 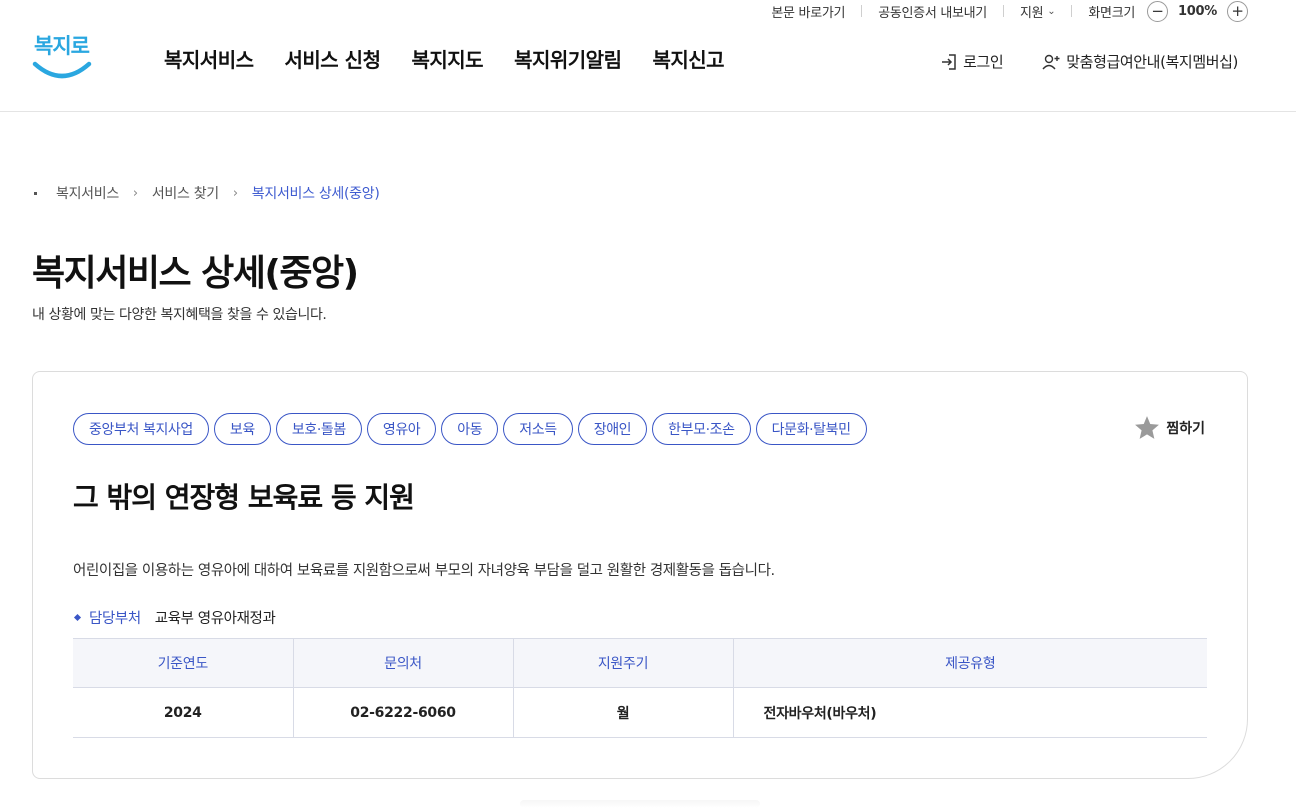 What do you see at coordinates (640, 804) in the screenshot?
I see `next-section-edge` at bounding box center [640, 804].